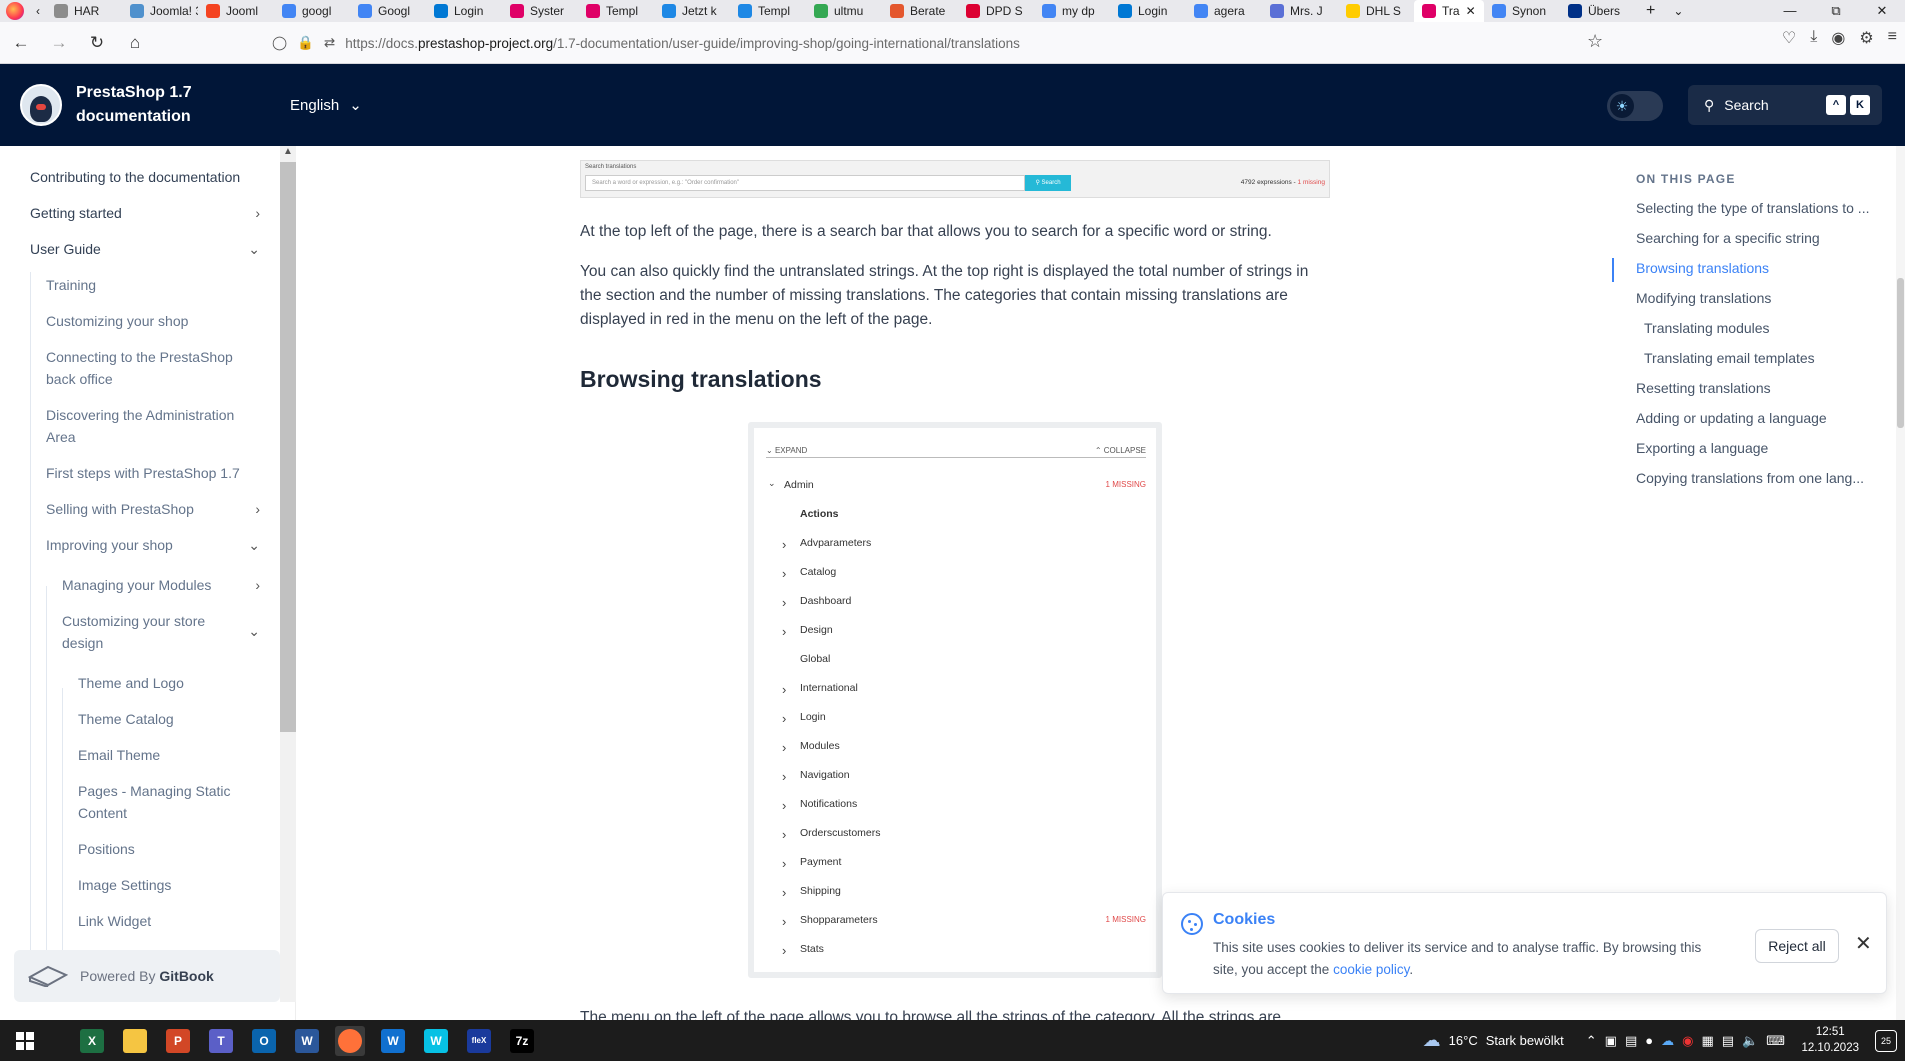  I want to click on site-title: PrestaShop 1.7 documentation, so click(156, 105).